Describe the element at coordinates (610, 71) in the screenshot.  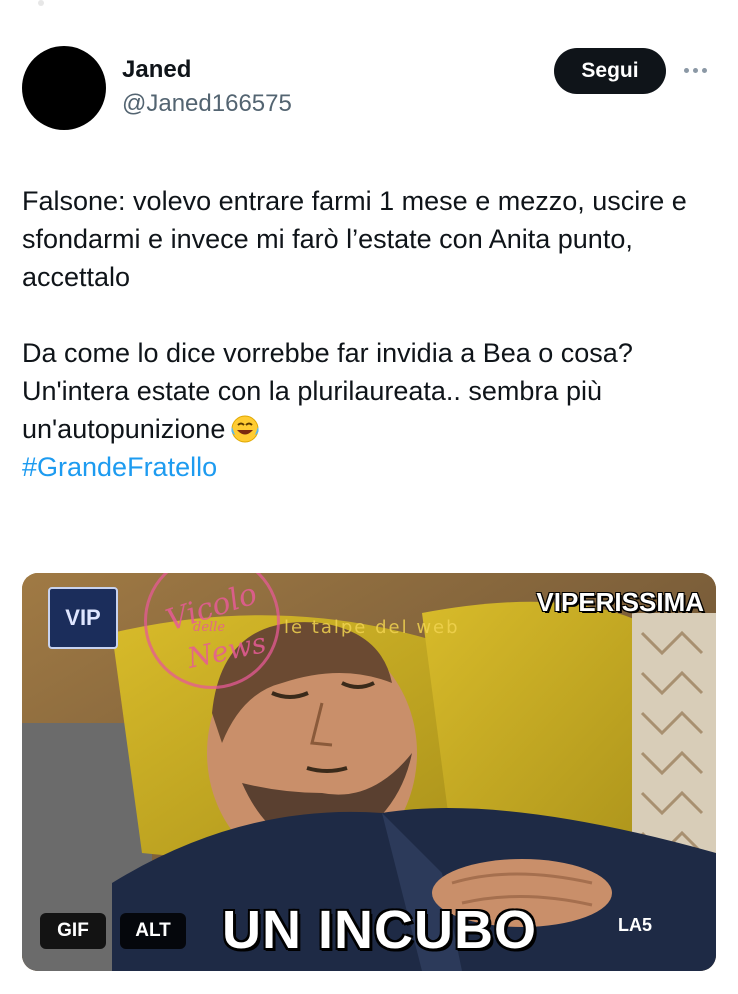
I see `follow-button: Segui` at that location.